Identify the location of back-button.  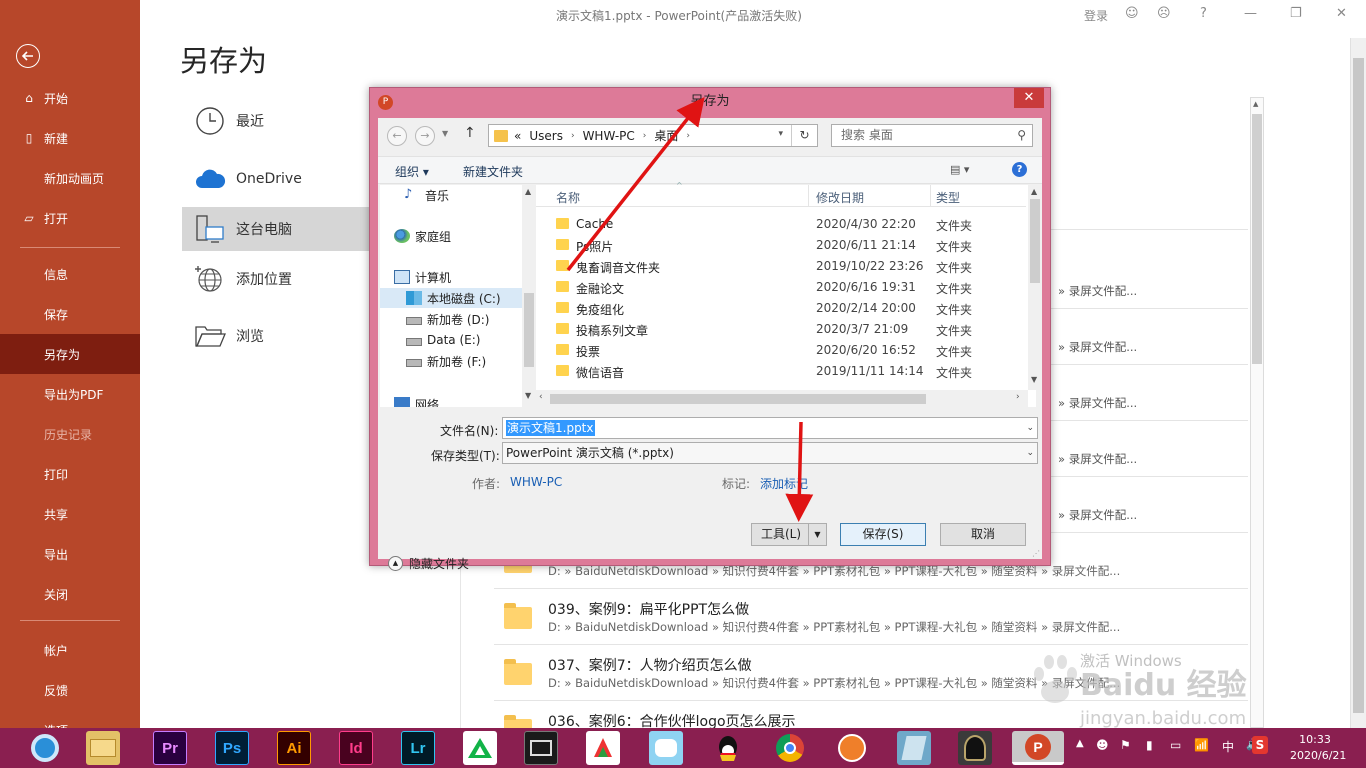
(28, 56).